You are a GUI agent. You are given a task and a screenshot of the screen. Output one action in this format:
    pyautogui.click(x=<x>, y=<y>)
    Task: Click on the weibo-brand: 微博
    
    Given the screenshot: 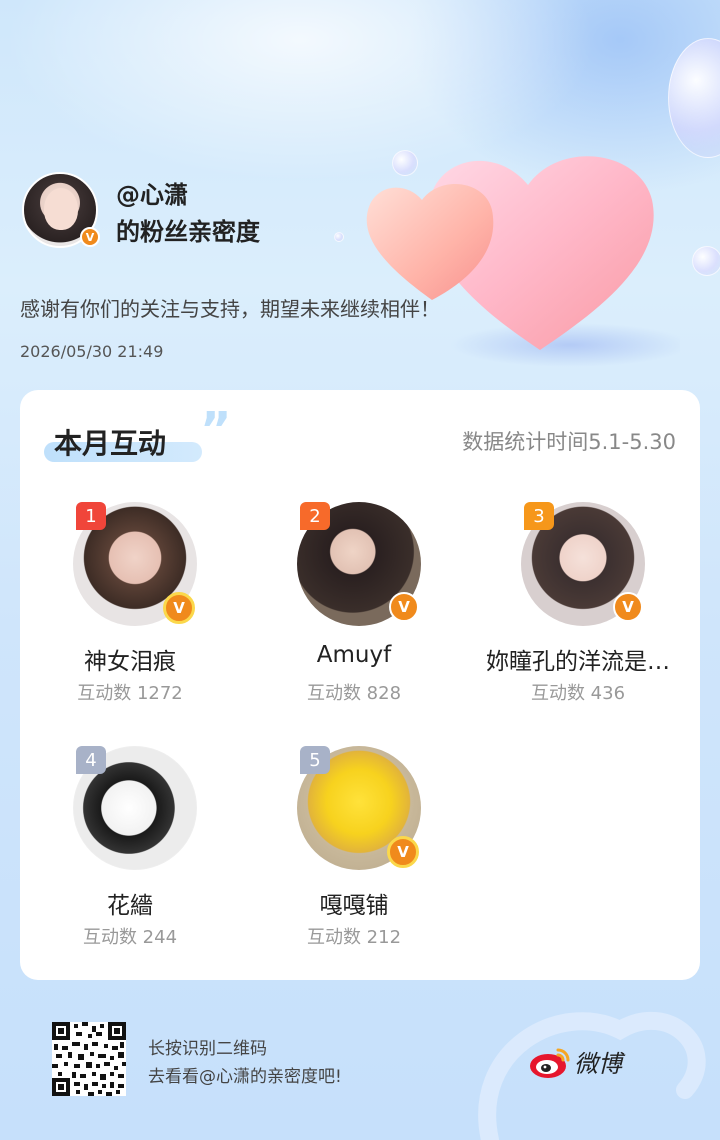 What is the action you would take?
    pyautogui.click(x=588, y=1062)
    